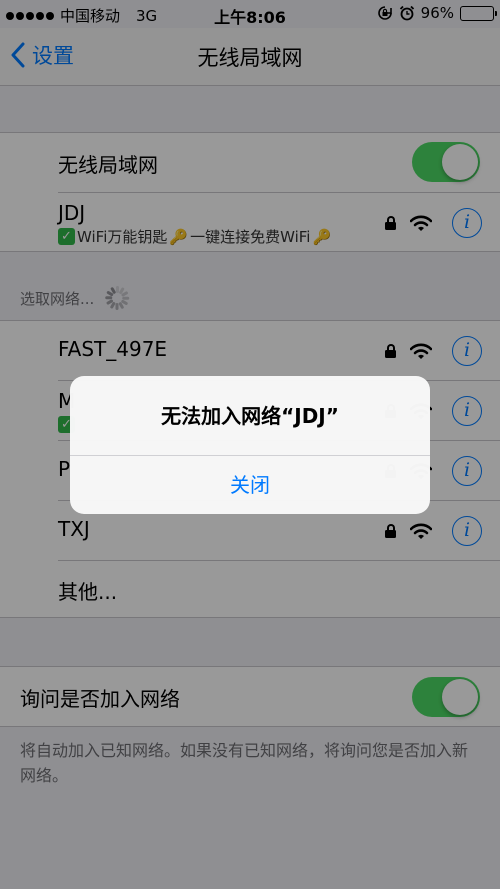 The width and height of the screenshot is (500, 889). Describe the element at coordinates (250, 445) in the screenshot. I see `alert-dialog: 无法加入网络“JDJ” 关闭` at that location.